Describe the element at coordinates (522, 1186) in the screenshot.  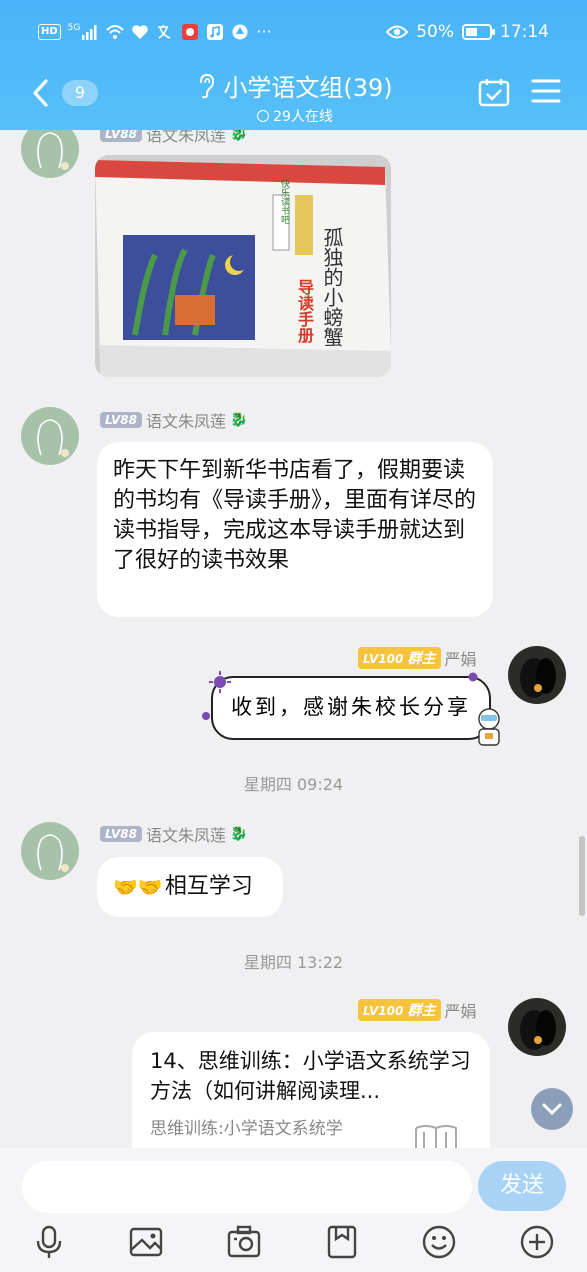
I see `send-button: 发送` at that location.